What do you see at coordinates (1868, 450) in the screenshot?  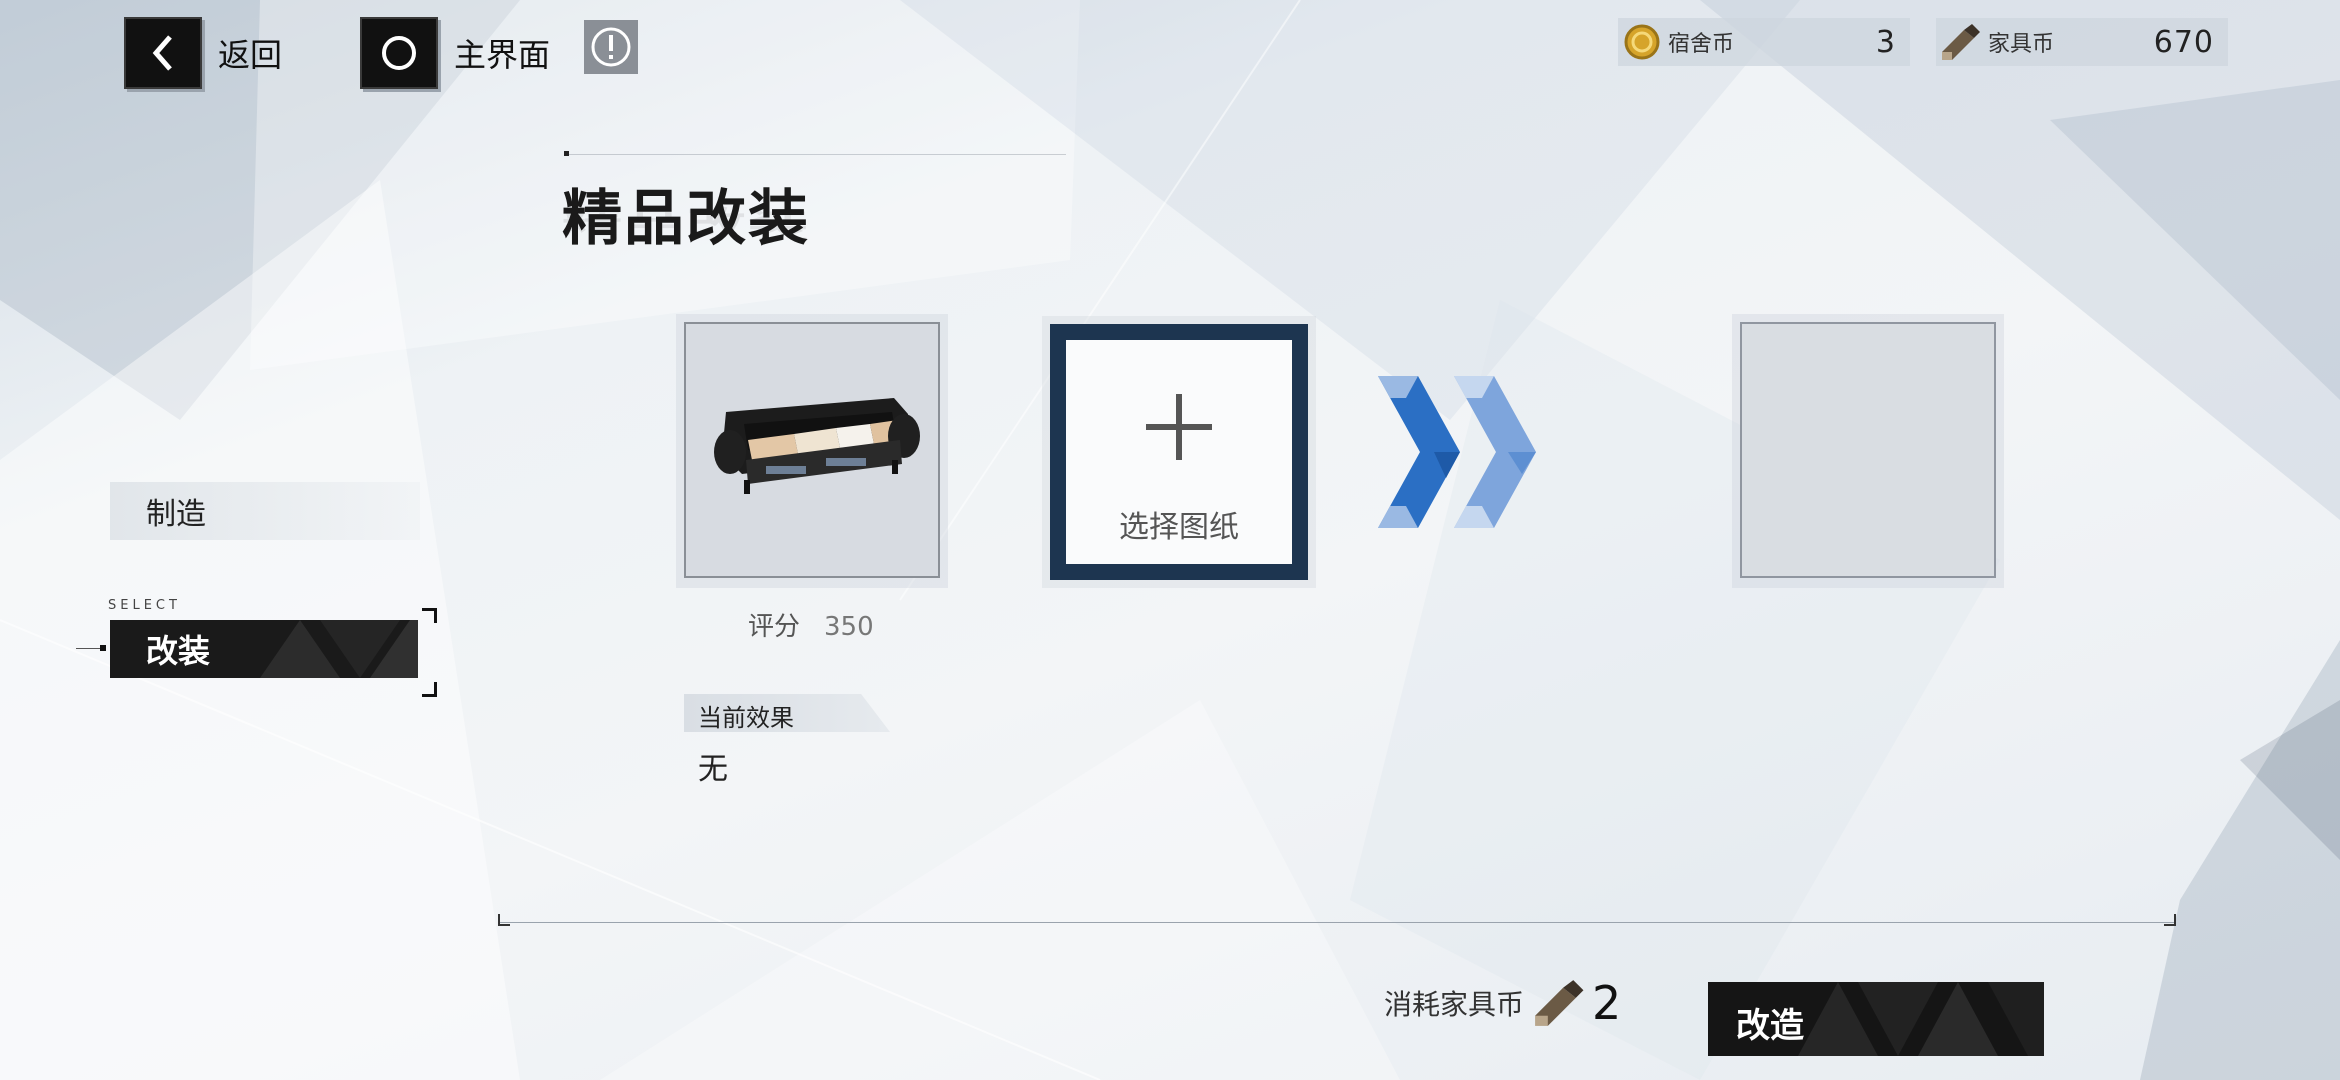 I see `result-slot` at bounding box center [1868, 450].